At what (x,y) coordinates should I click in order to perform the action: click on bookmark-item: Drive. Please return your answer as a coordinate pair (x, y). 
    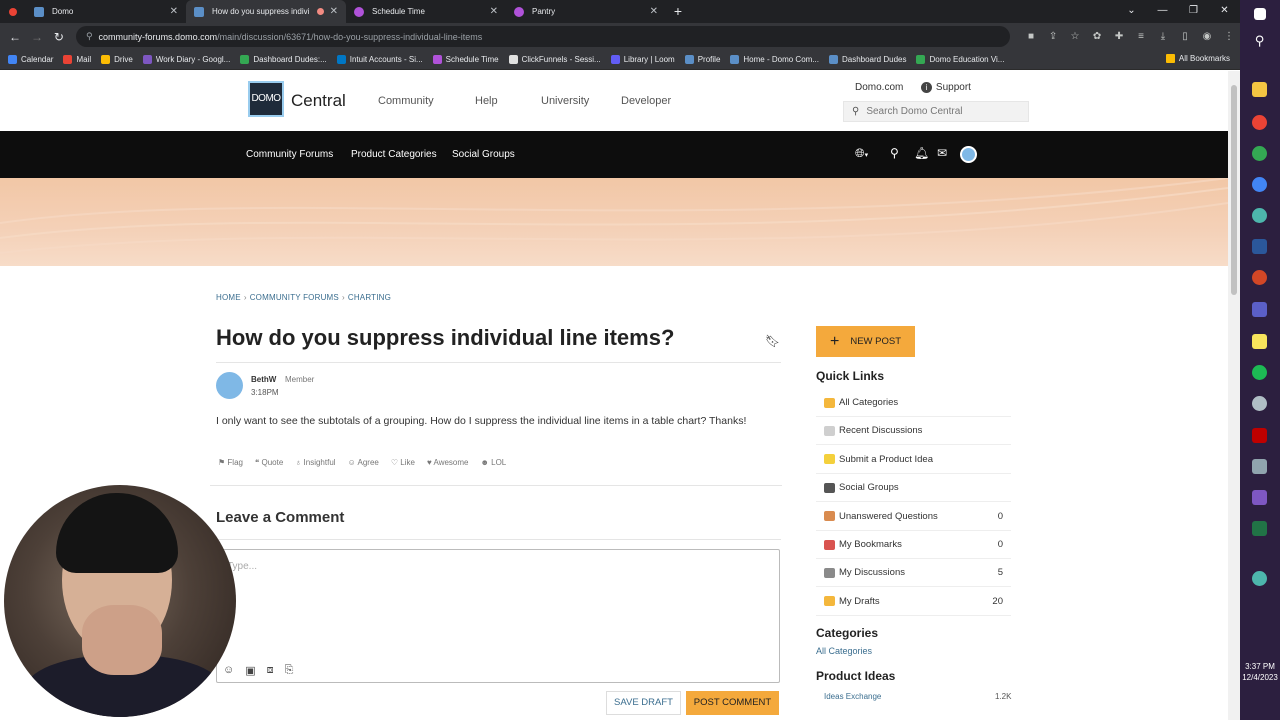
    Looking at the image, I should click on (117, 59).